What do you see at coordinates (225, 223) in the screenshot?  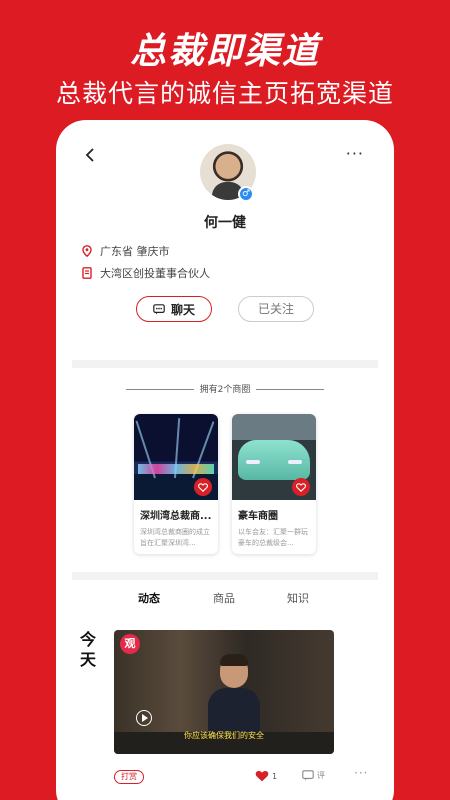 I see `profile-name: 何一健` at bounding box center [225, 223].